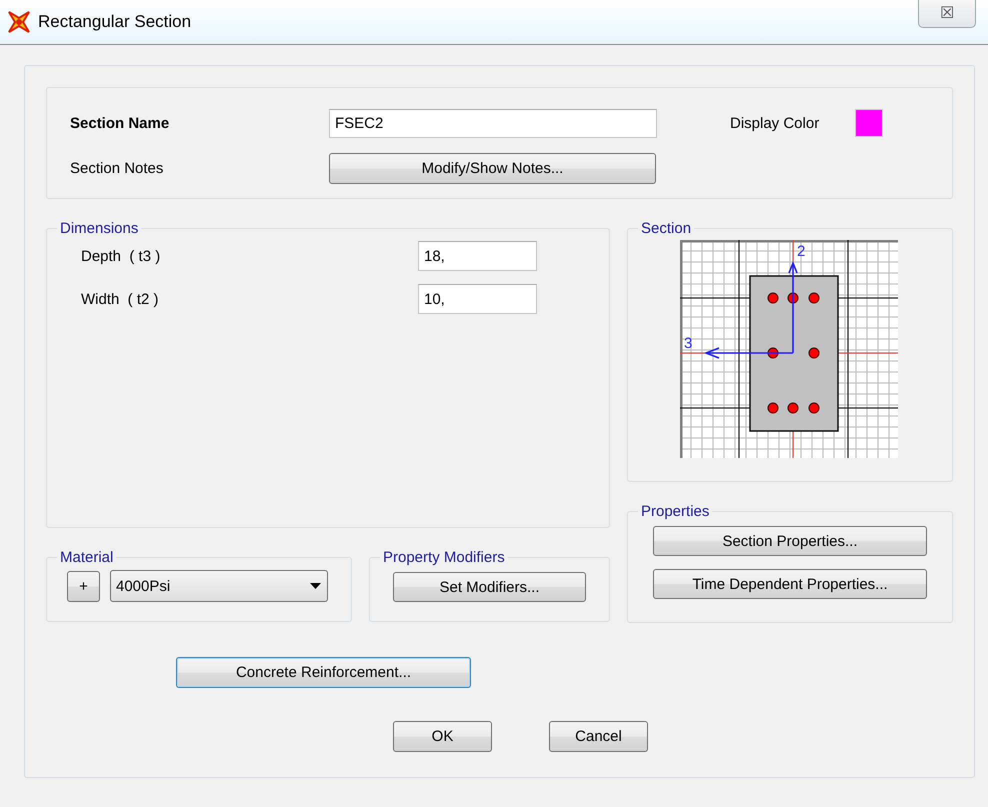  I want to click on dropdown-caret-icon, so click(315, 586).